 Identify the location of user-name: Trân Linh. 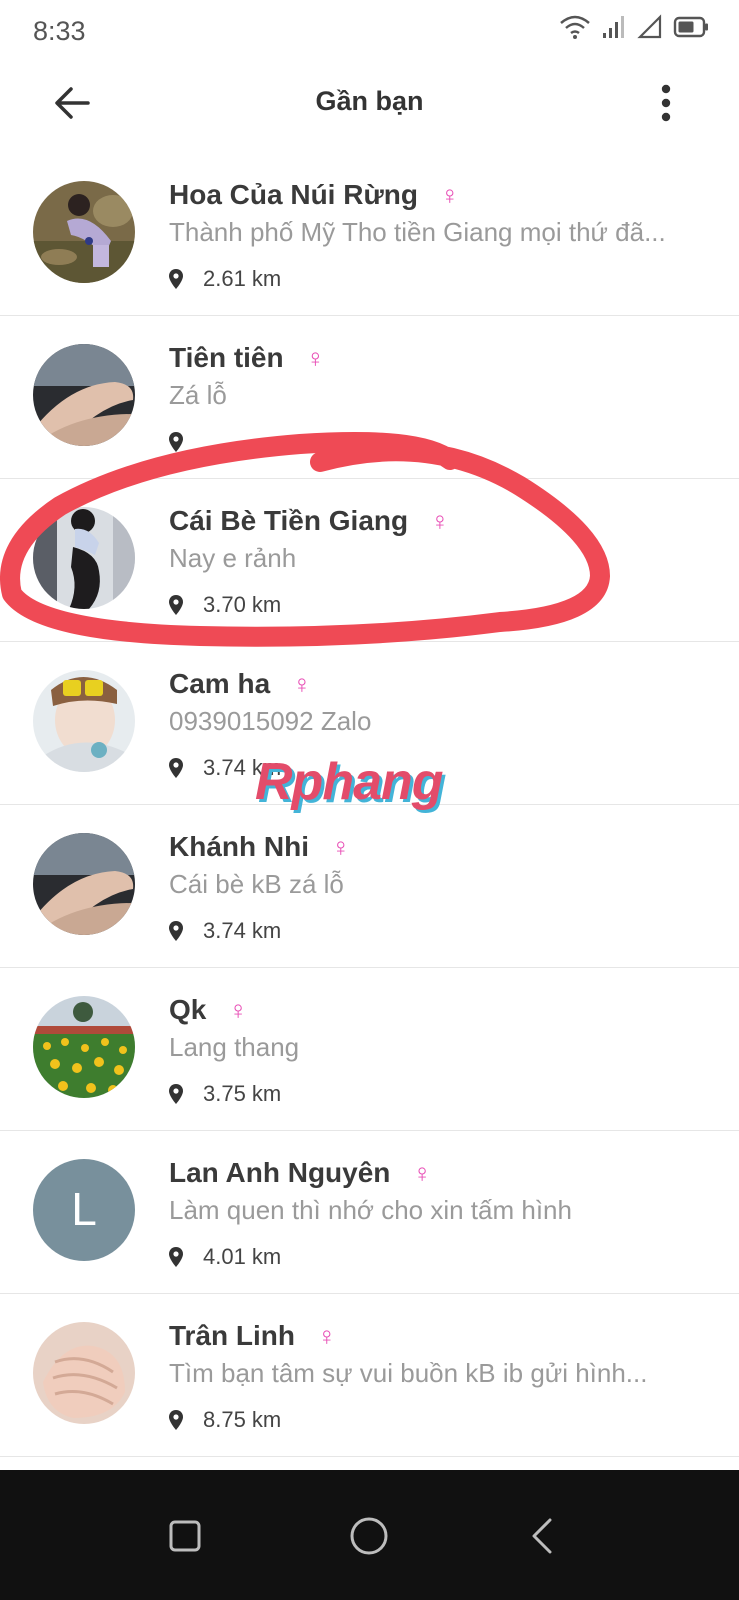
(232, 1335).